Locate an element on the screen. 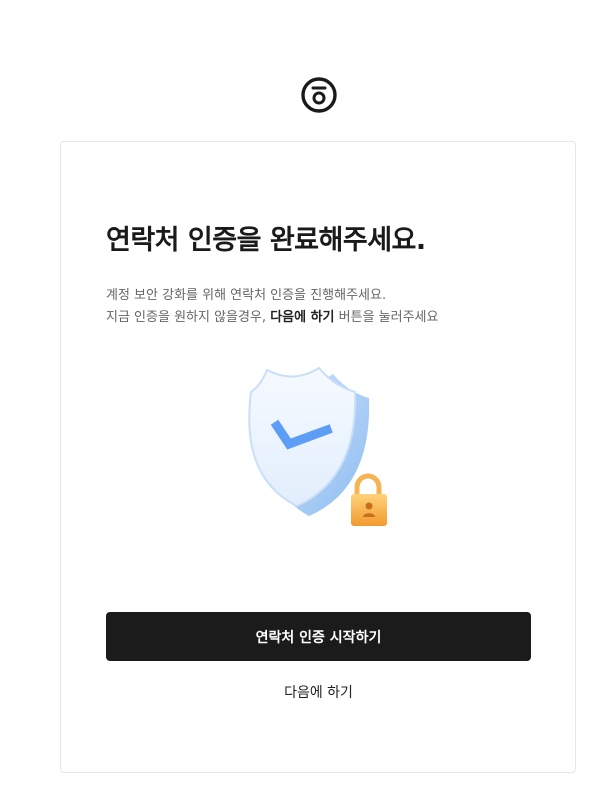 The height and width of the screenshot is (802, 608). padlock-icon is located at coordinates (369, 499).